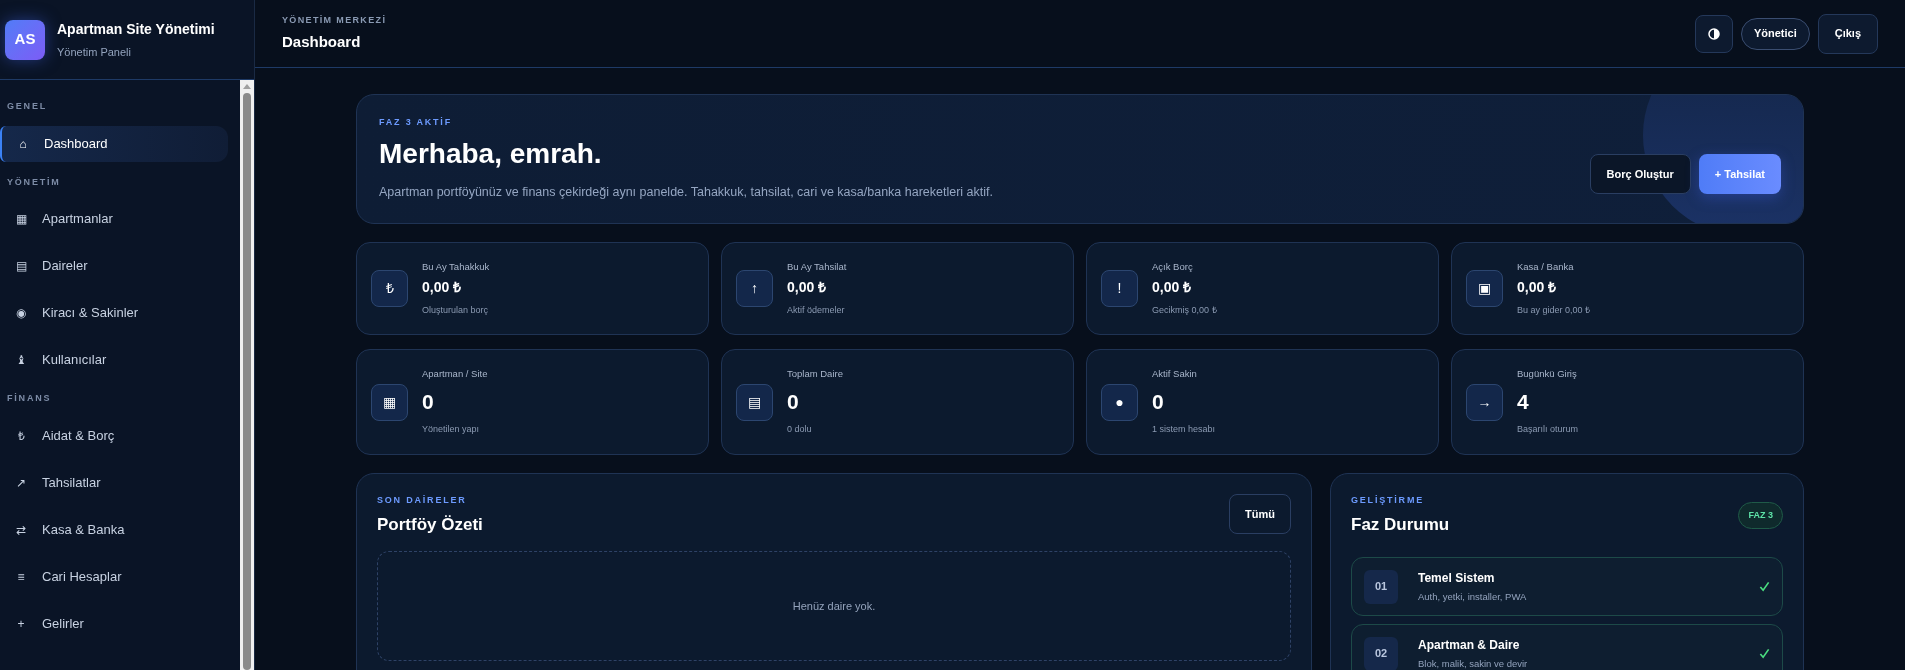 This screenshot has height=670, width=1905. What do you see at coordinates (21, 266) in the screenshot?
I see `nav-icon: ▤` at bounding box center [21, 266].